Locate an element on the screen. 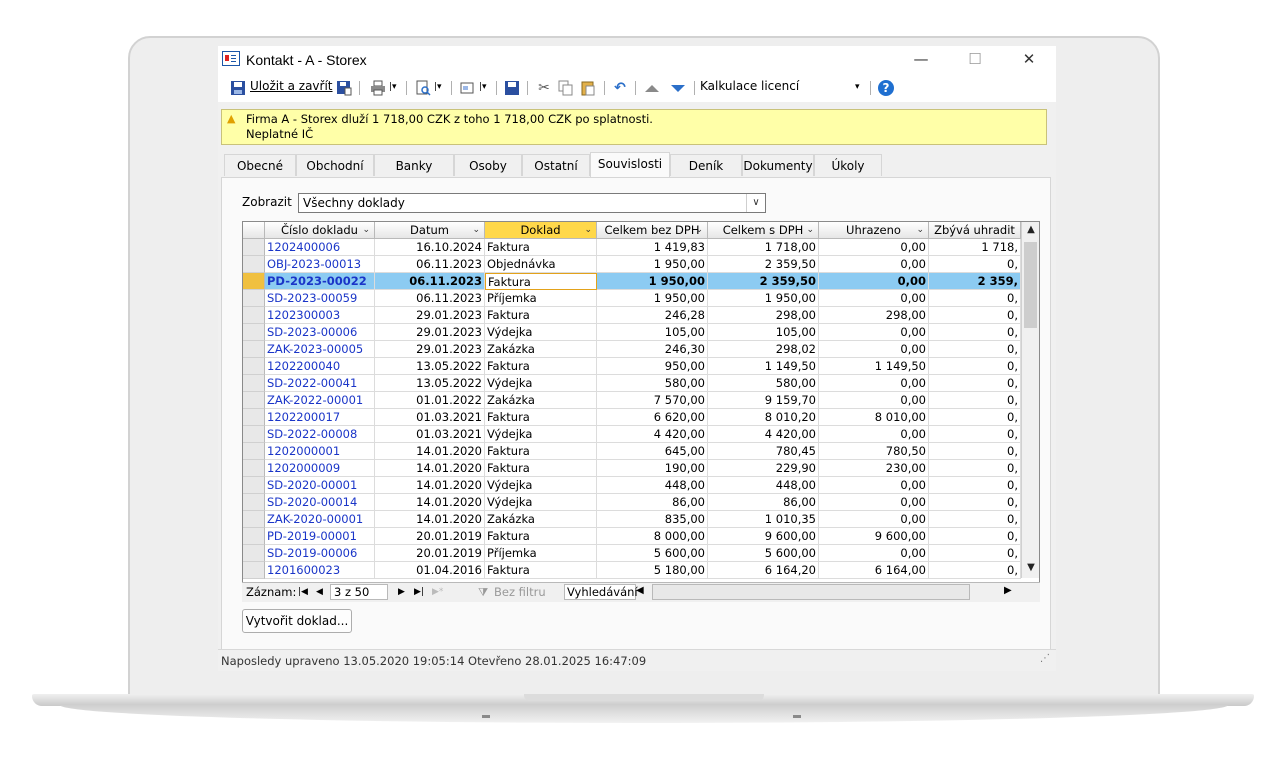 This screenshot has height=766, width=1276. cell-cislo: SD-2019-00006 is located at coordinates (320, 553).